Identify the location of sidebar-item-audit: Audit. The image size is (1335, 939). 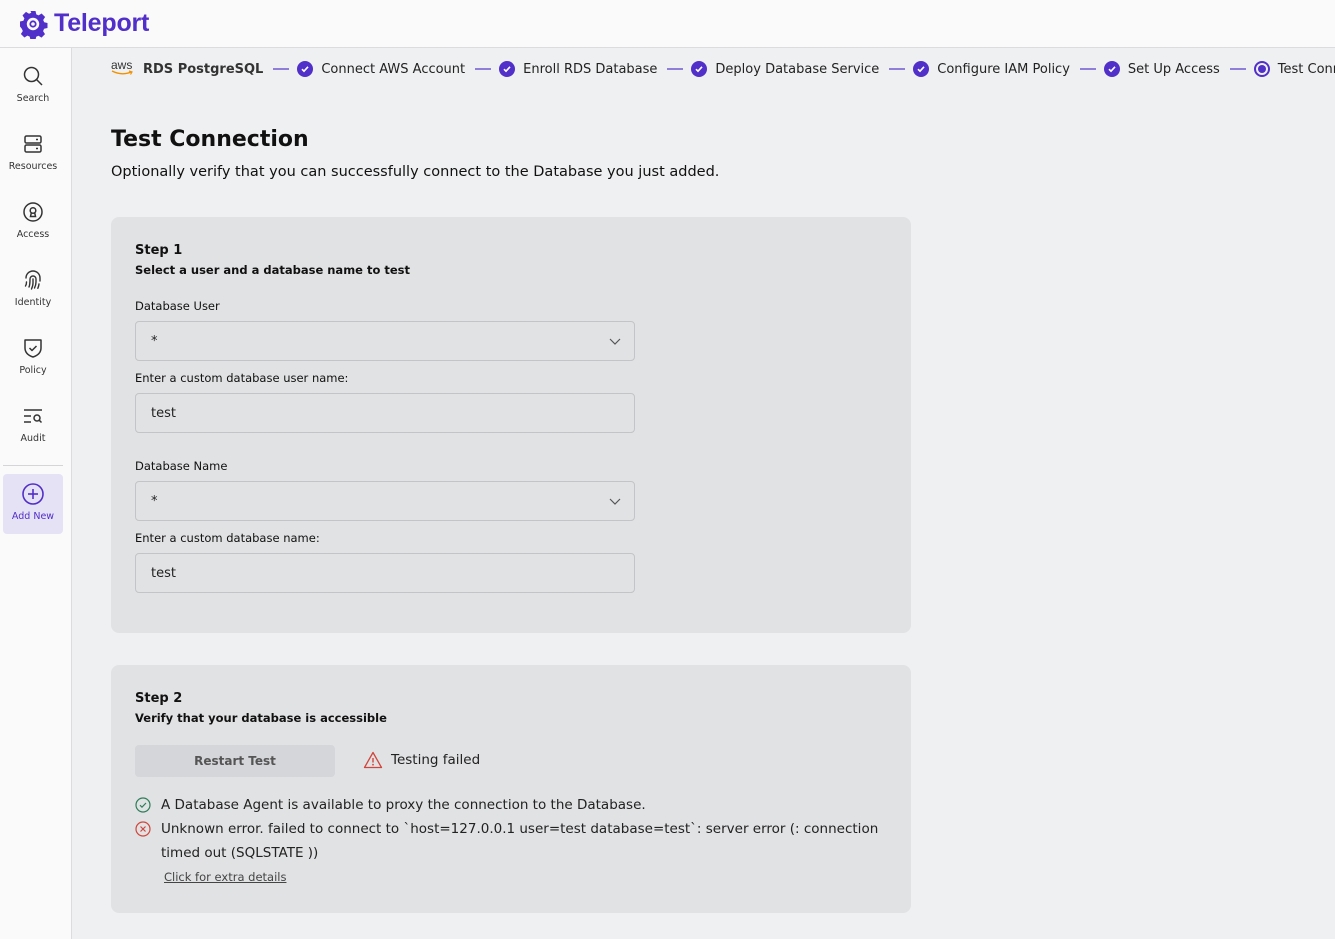
(33, 426).